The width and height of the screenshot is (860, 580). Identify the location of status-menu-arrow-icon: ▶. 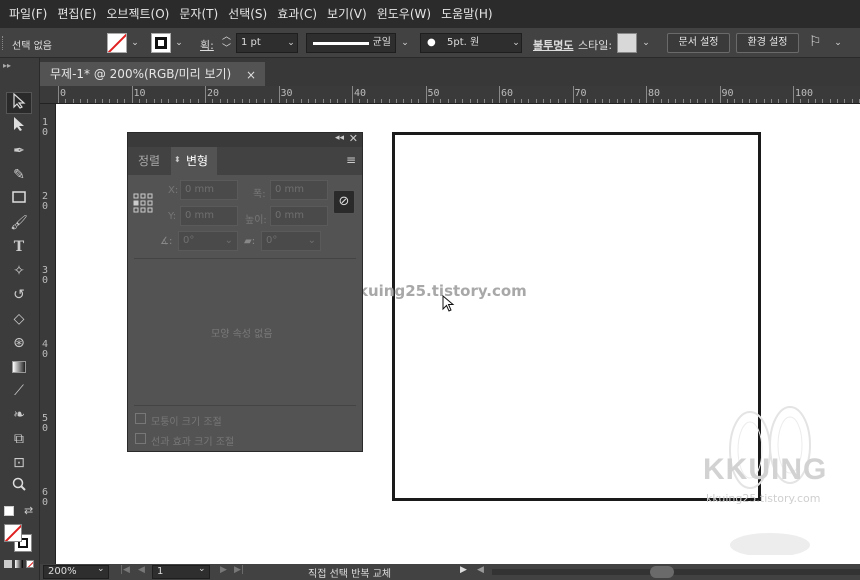
(463, 570).